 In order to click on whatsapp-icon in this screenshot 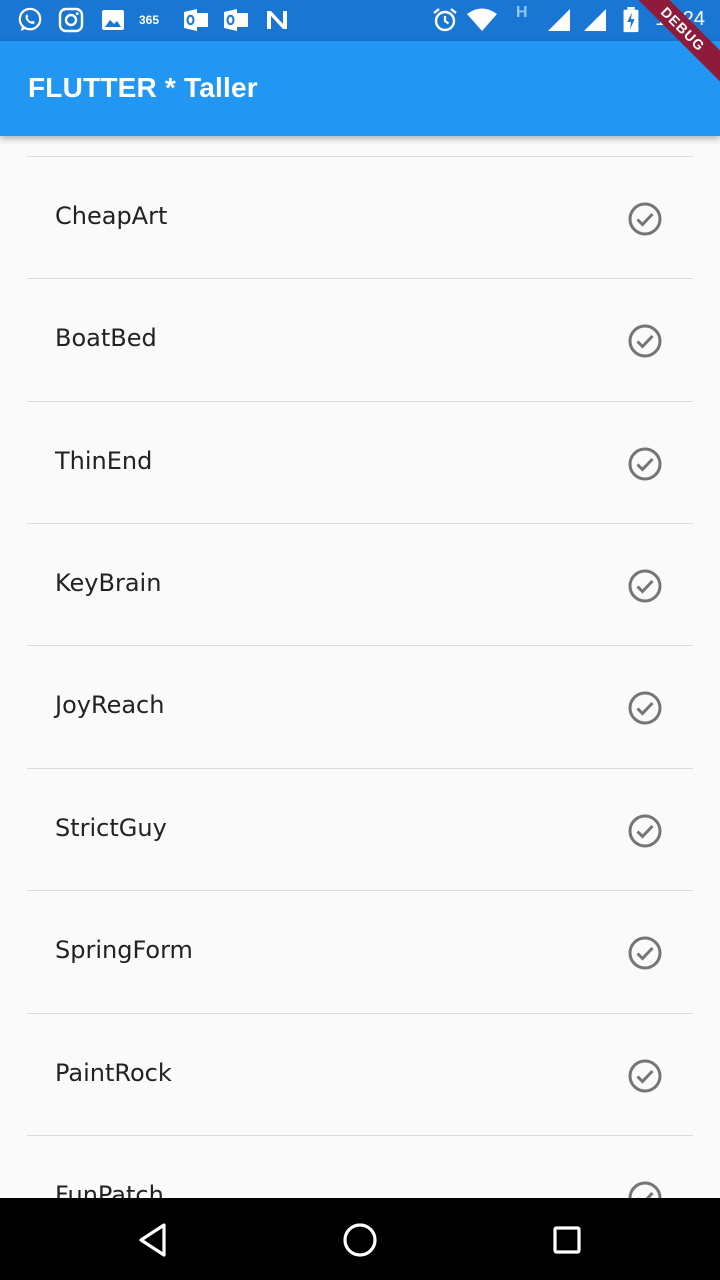, I will do `click(30, 19)`.